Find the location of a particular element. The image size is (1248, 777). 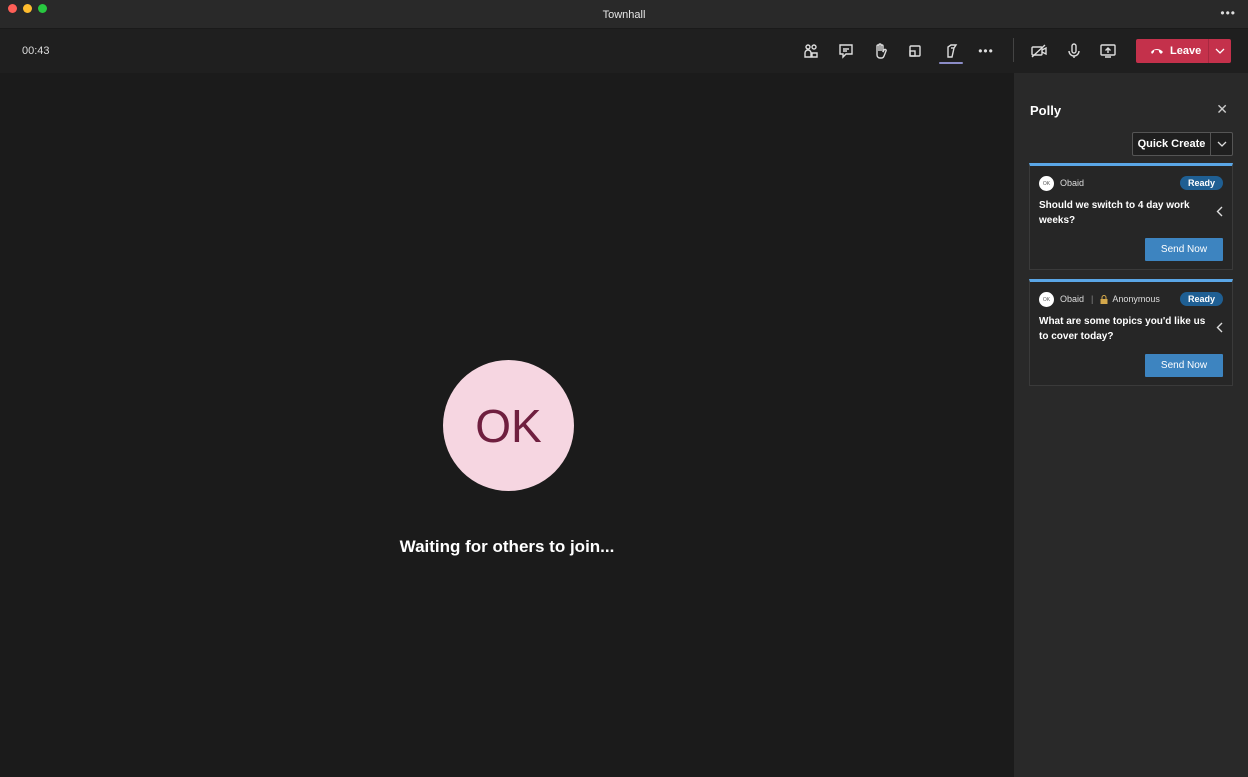

leave-button: Leave is located at coordinates (1172, 51).